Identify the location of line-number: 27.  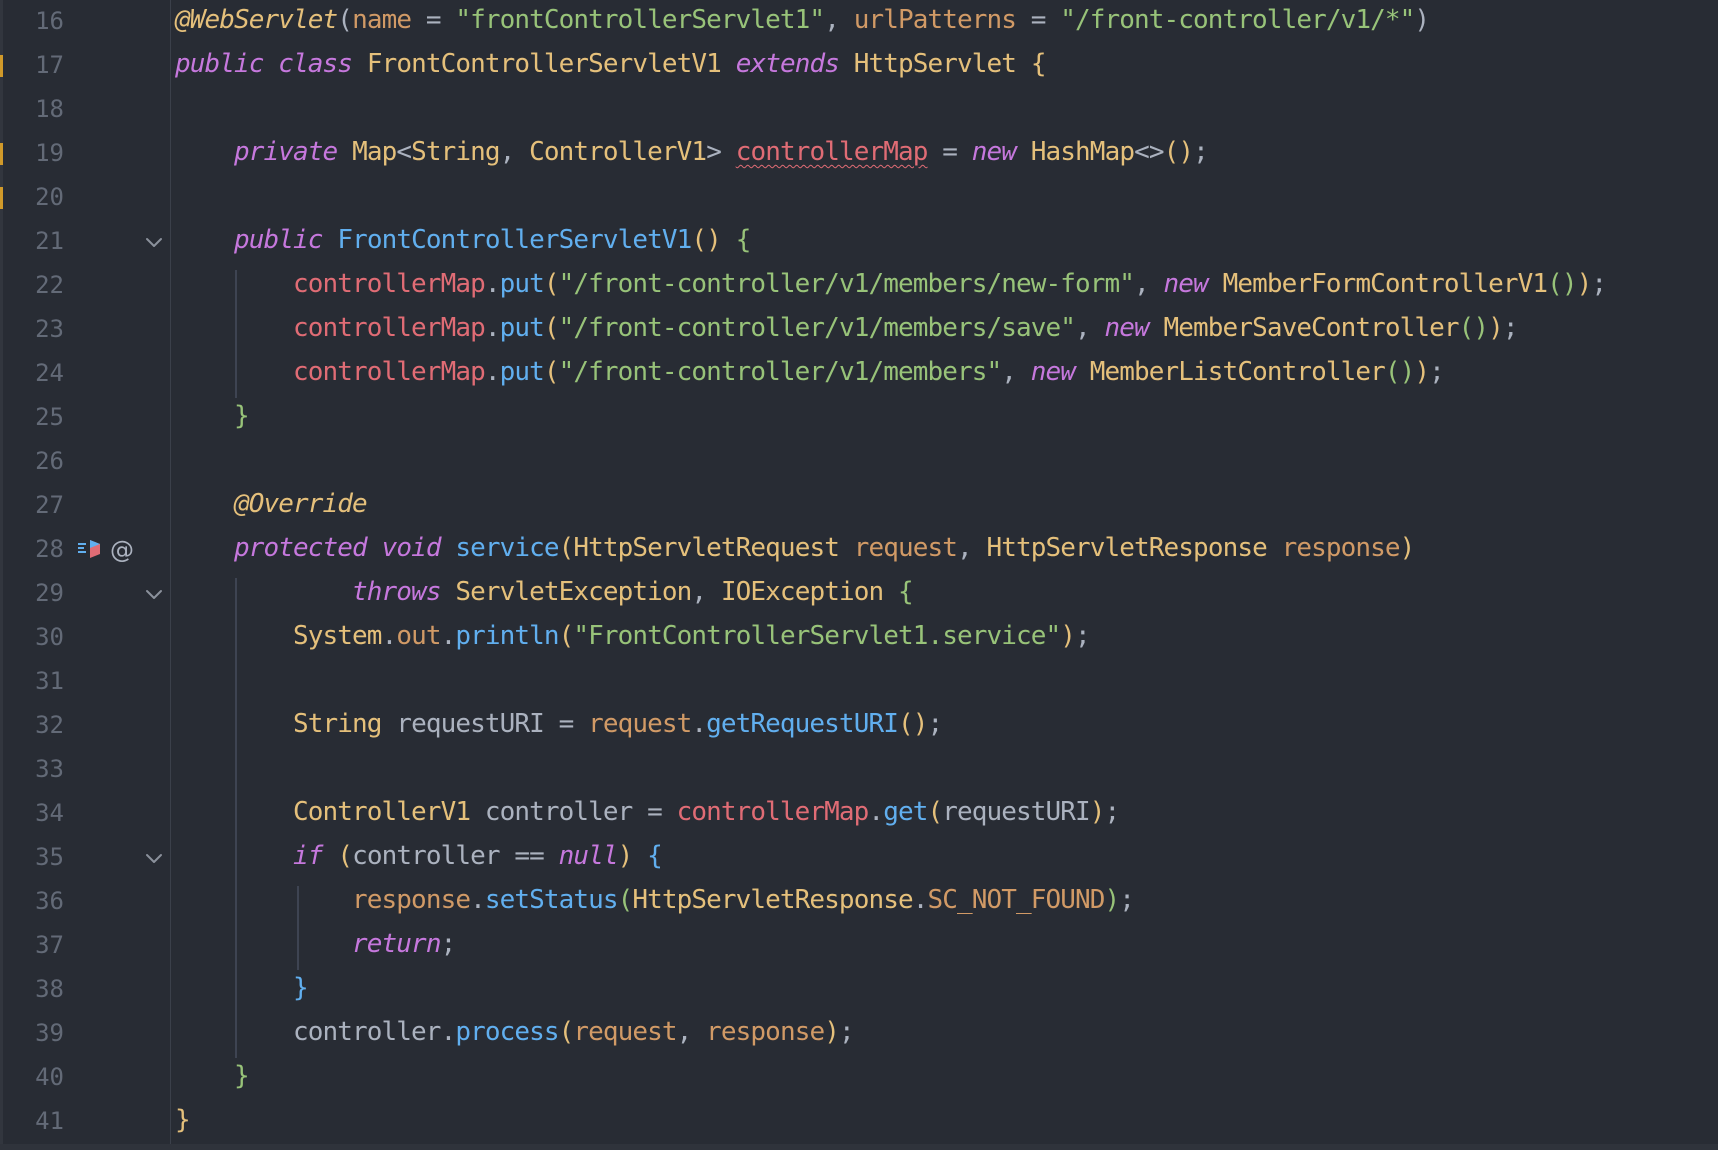
(42, 505).